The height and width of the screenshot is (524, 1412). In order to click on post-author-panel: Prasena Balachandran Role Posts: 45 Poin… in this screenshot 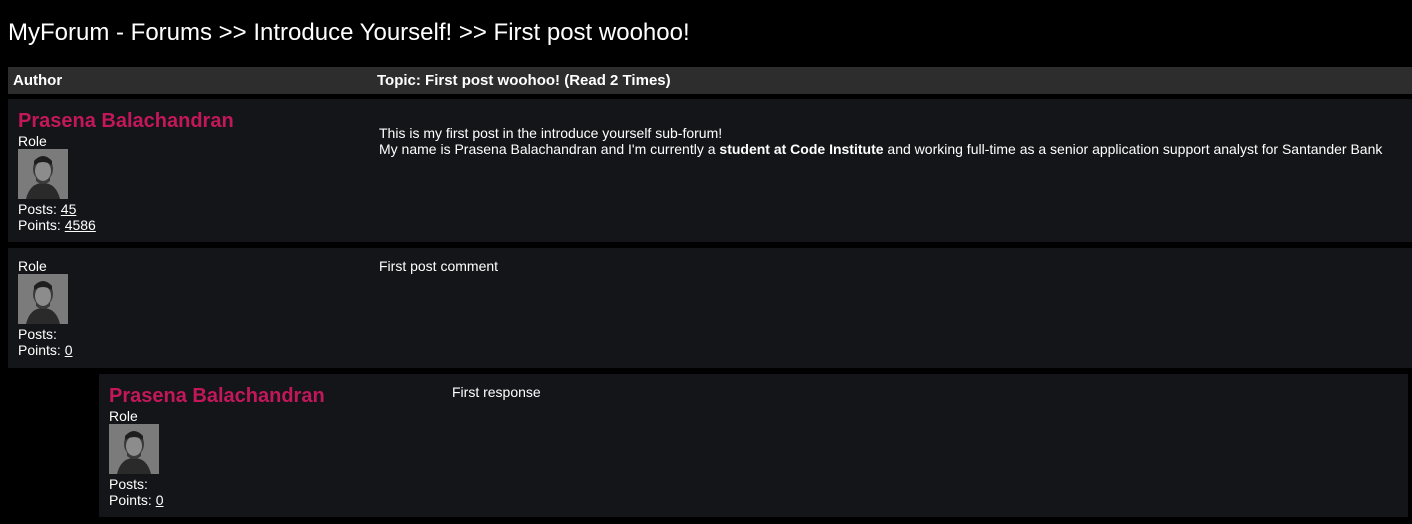, I will do `click(126, 171)`.